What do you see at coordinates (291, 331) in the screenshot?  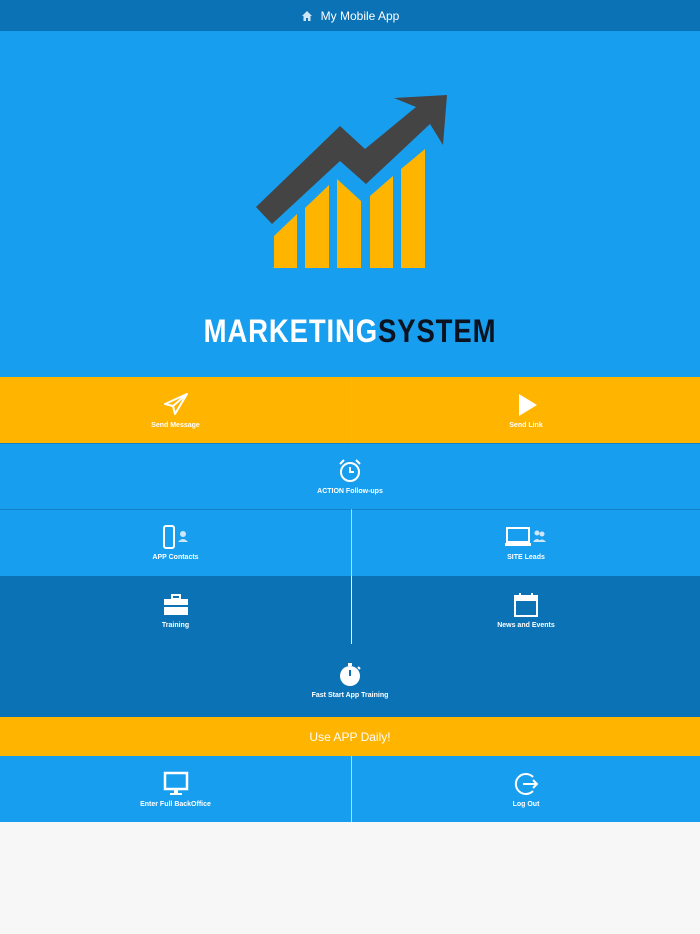 I see `logo-word-marketing: MARKETING` at bounding box center [291, 331].